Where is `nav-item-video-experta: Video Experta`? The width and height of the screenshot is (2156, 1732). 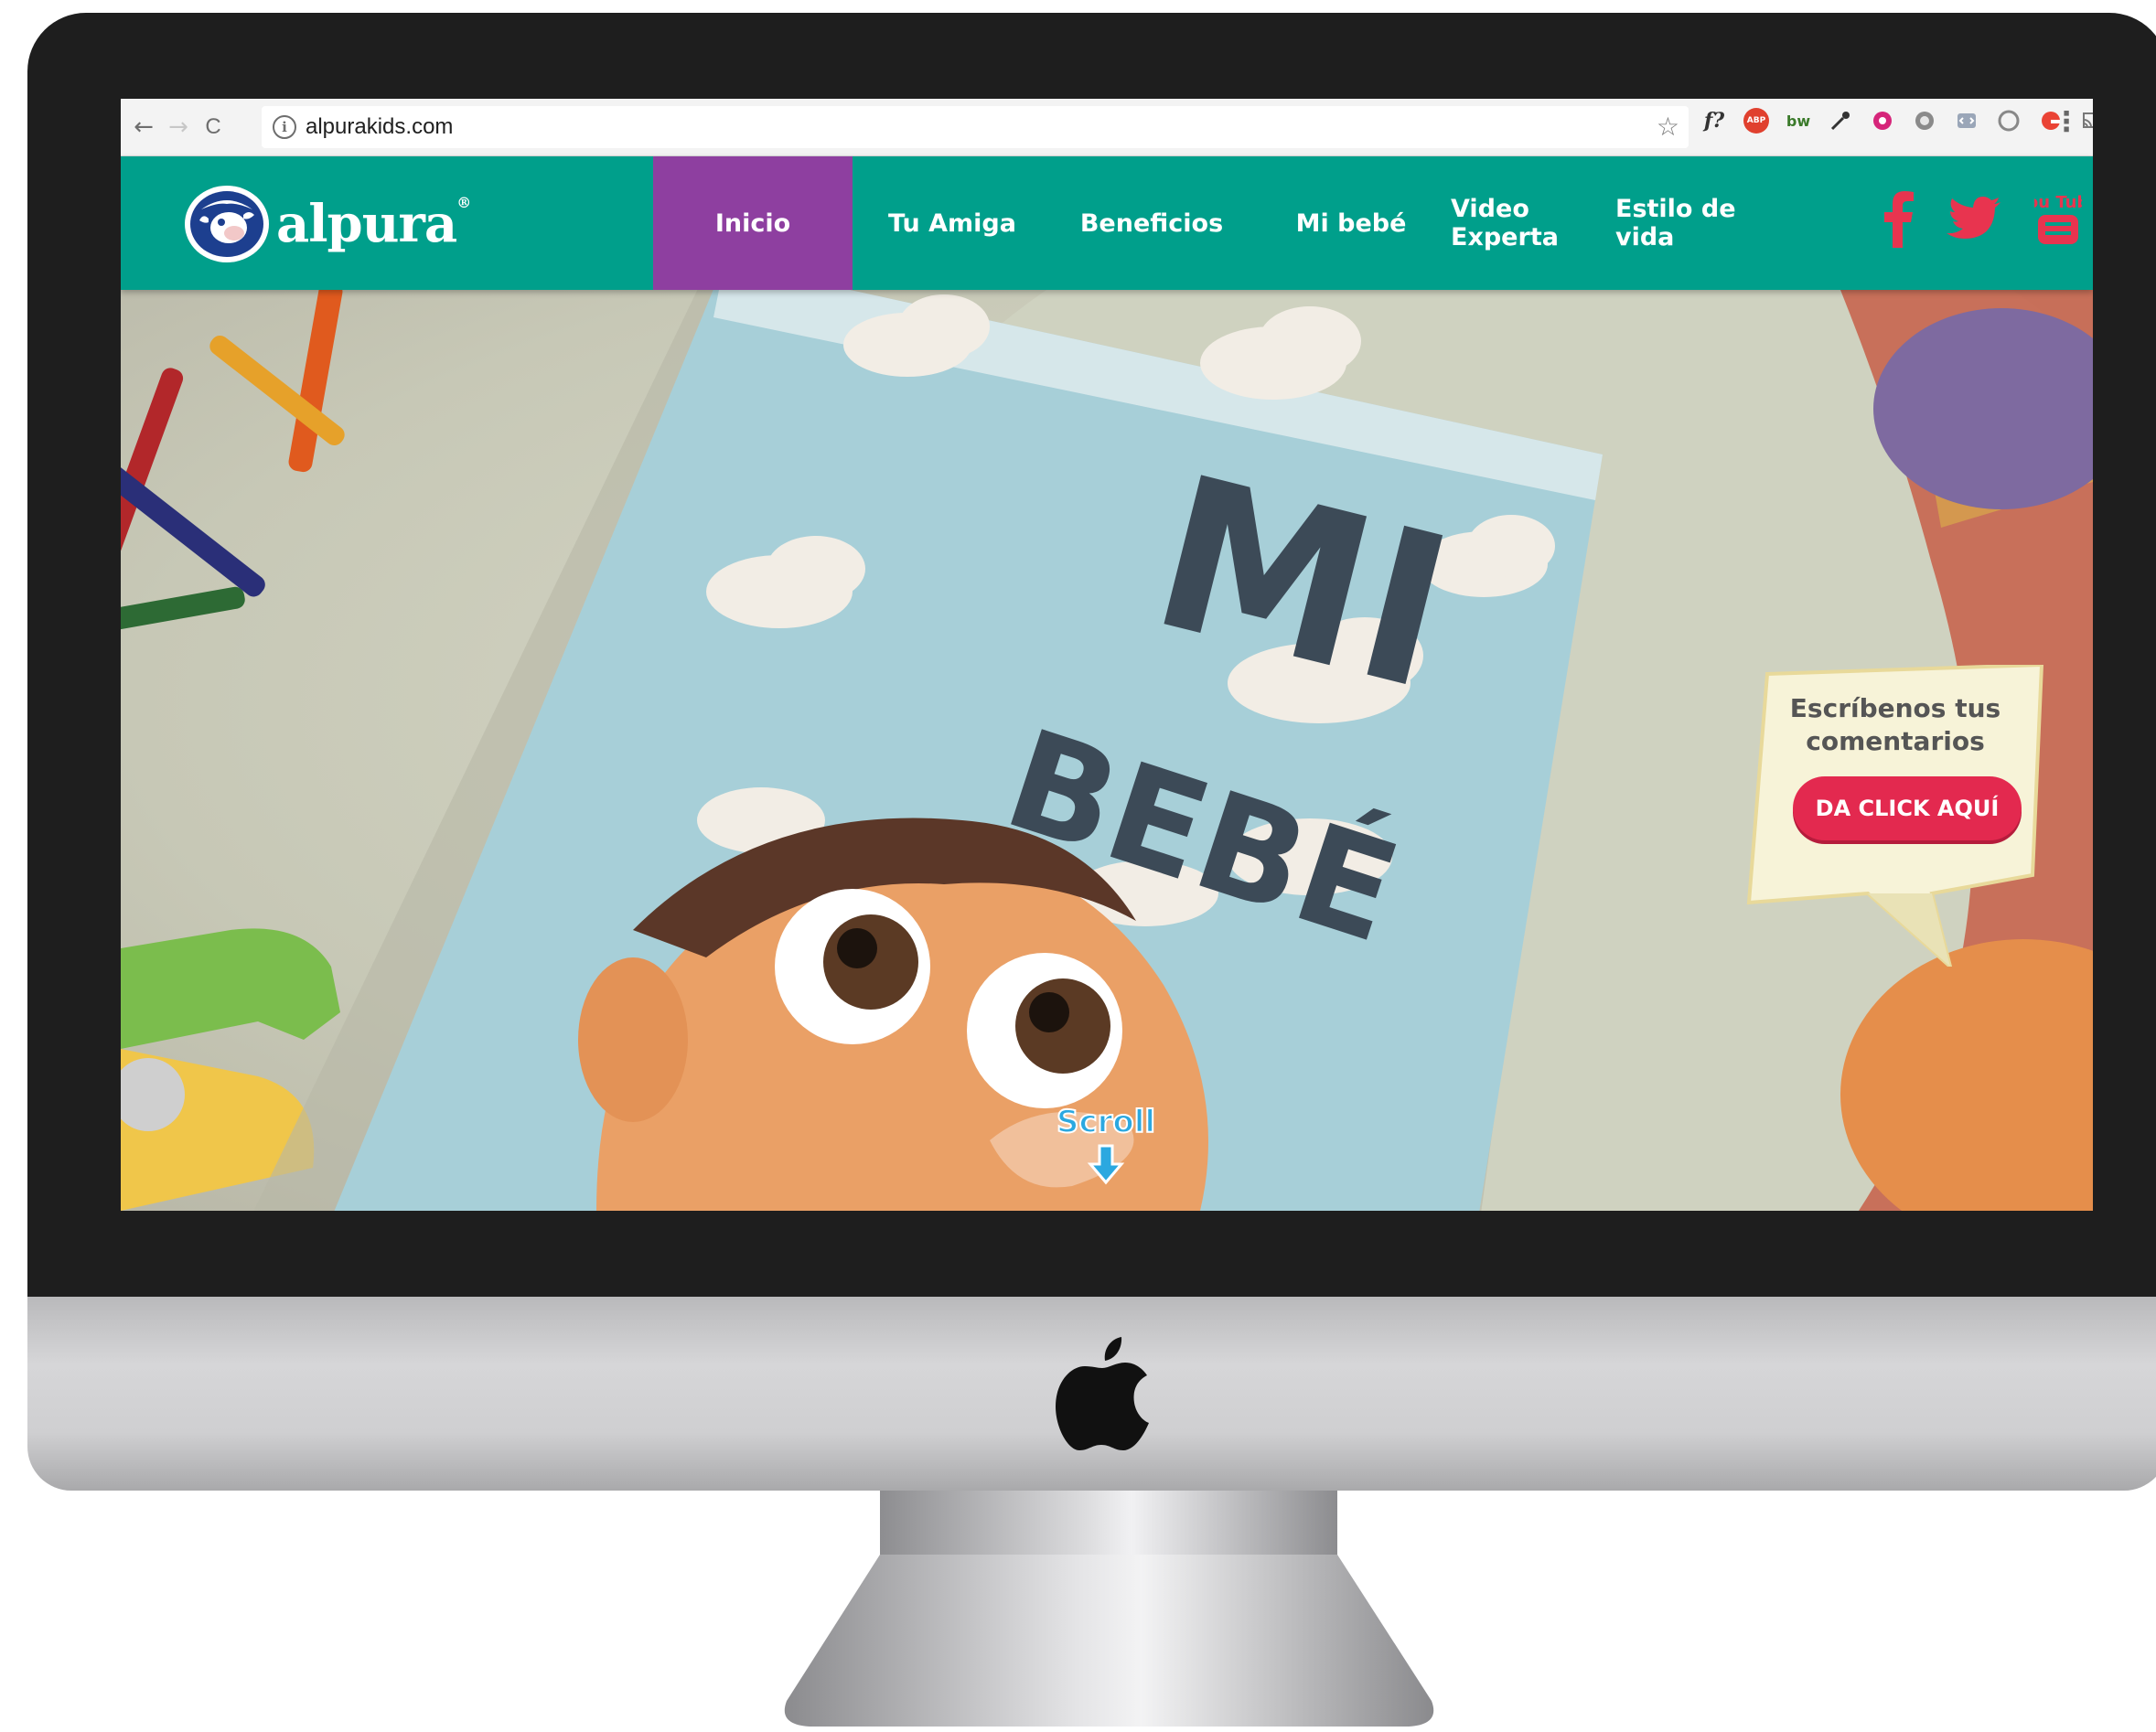 nav-item-video-experta: Video Experta is located at coordinates (1533, 223).